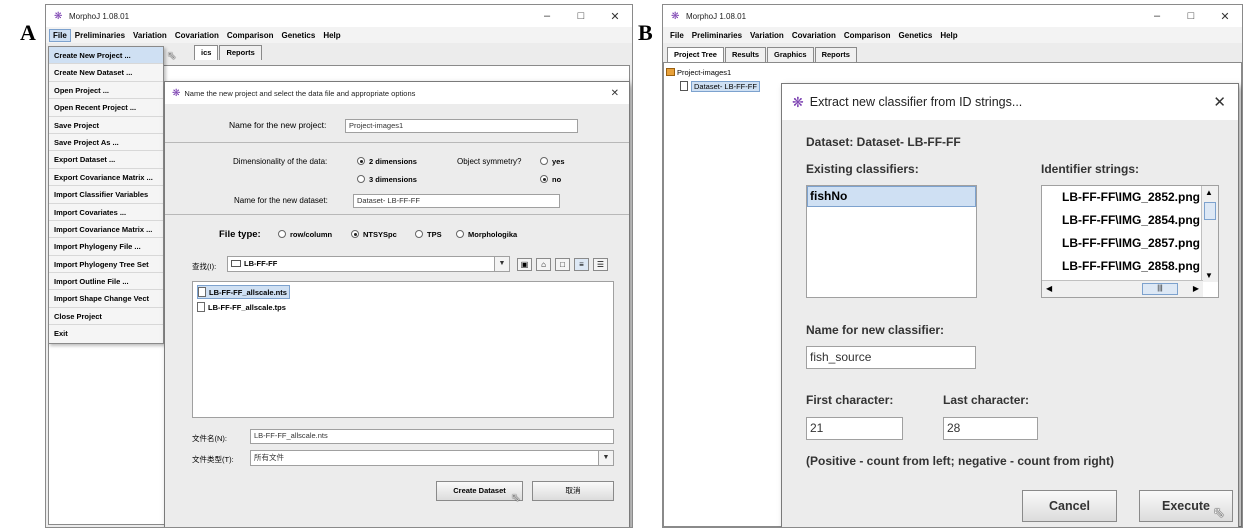 Image resolution: width=1246 pixels, height=531 pixels. What do you see at coordinates (562, 264) in the screenshot?
I see `new-folder-icon: □` at bounding box center [562, 264].